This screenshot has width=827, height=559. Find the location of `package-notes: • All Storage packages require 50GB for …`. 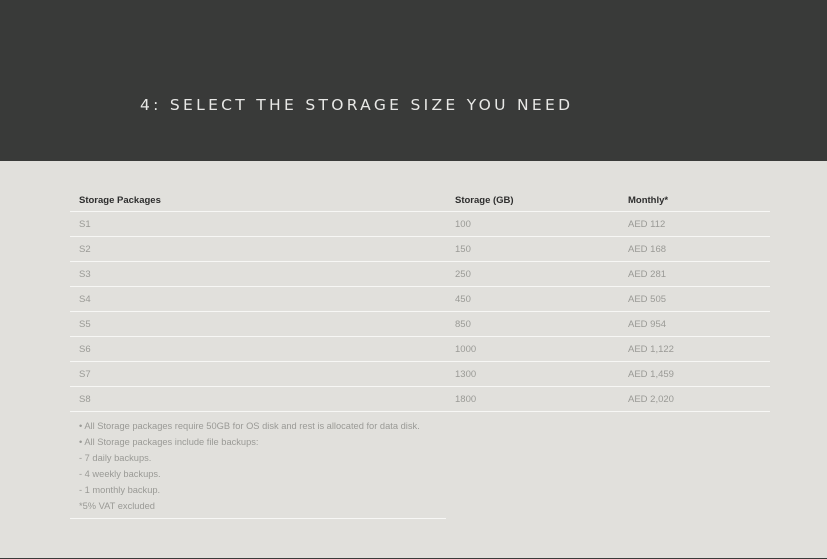

package-notes: • All Storage packages require 50GB for … is located at coordinates (258, 468).